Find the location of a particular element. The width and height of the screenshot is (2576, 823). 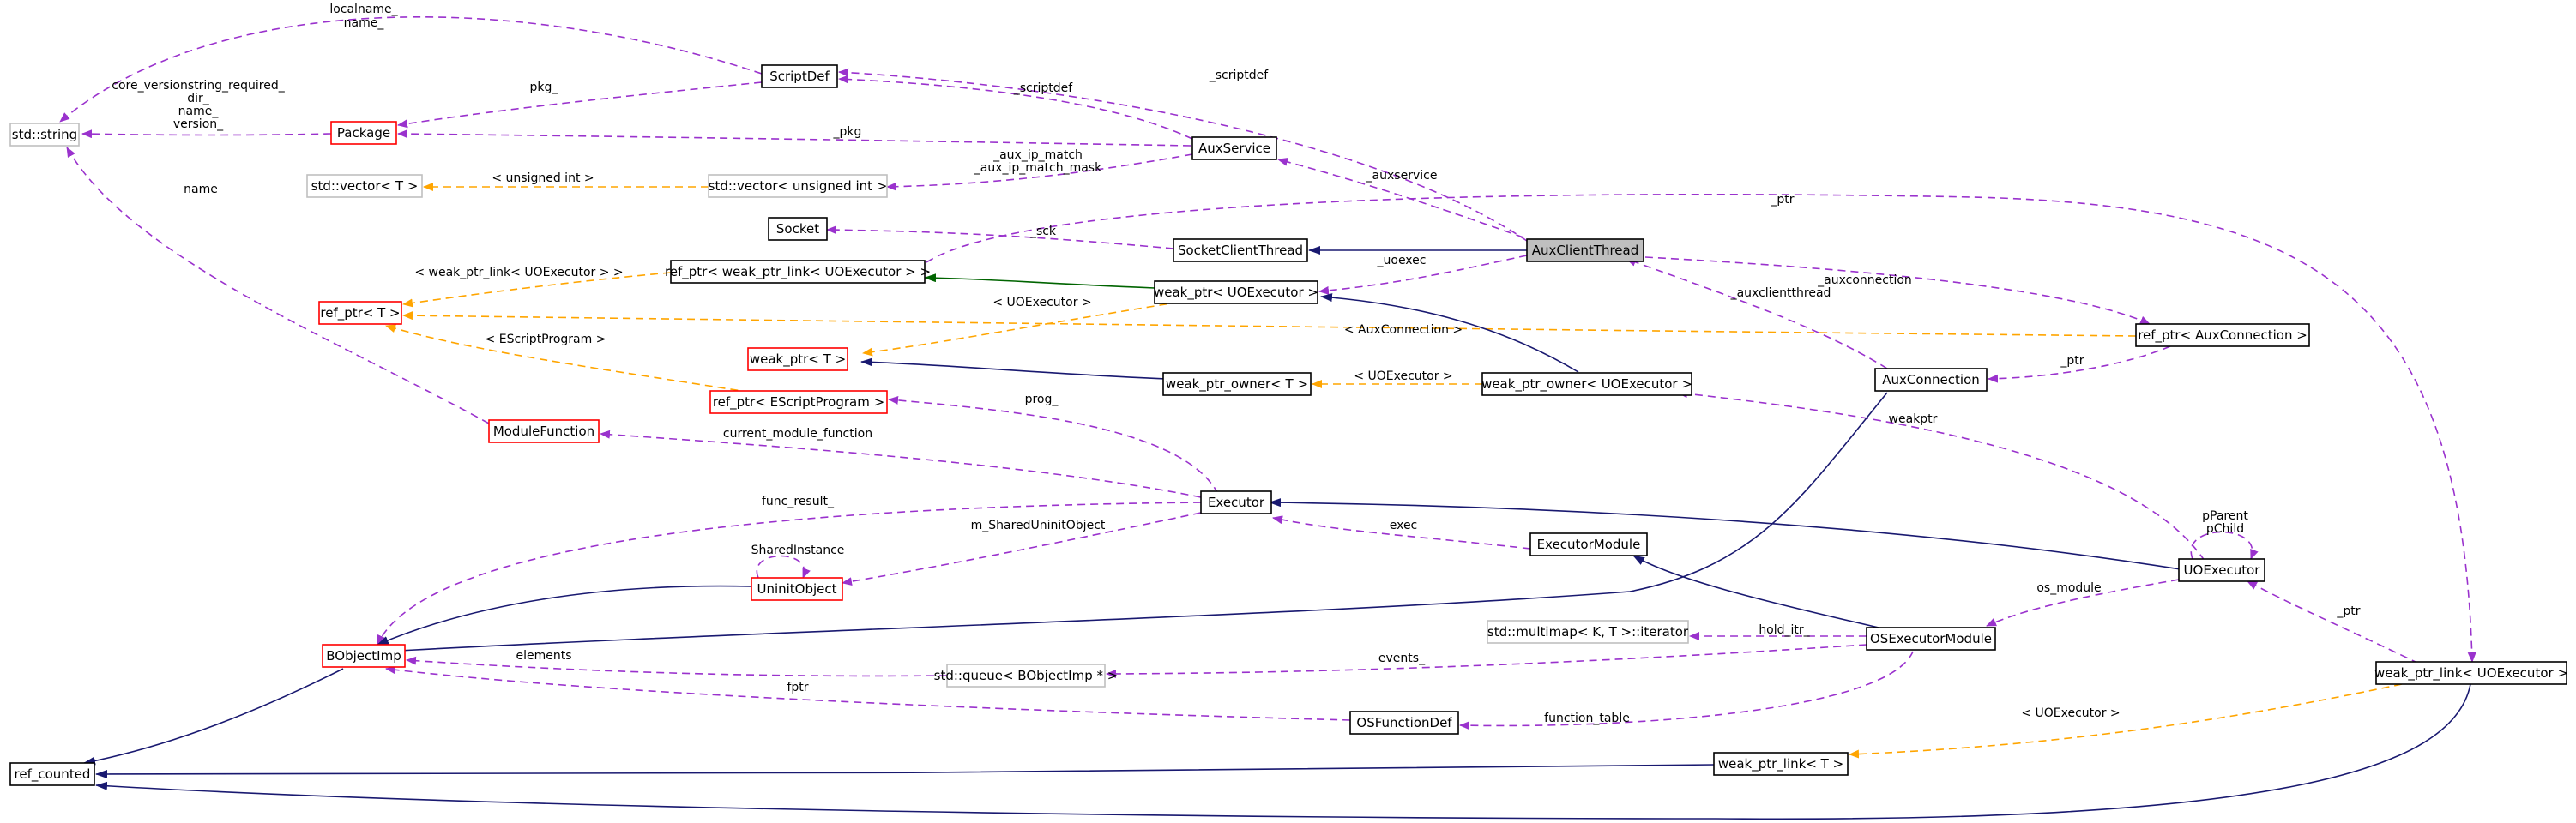

edge-weakptrlink-t-inherits-refcounted is located at coordinates (905, 771).